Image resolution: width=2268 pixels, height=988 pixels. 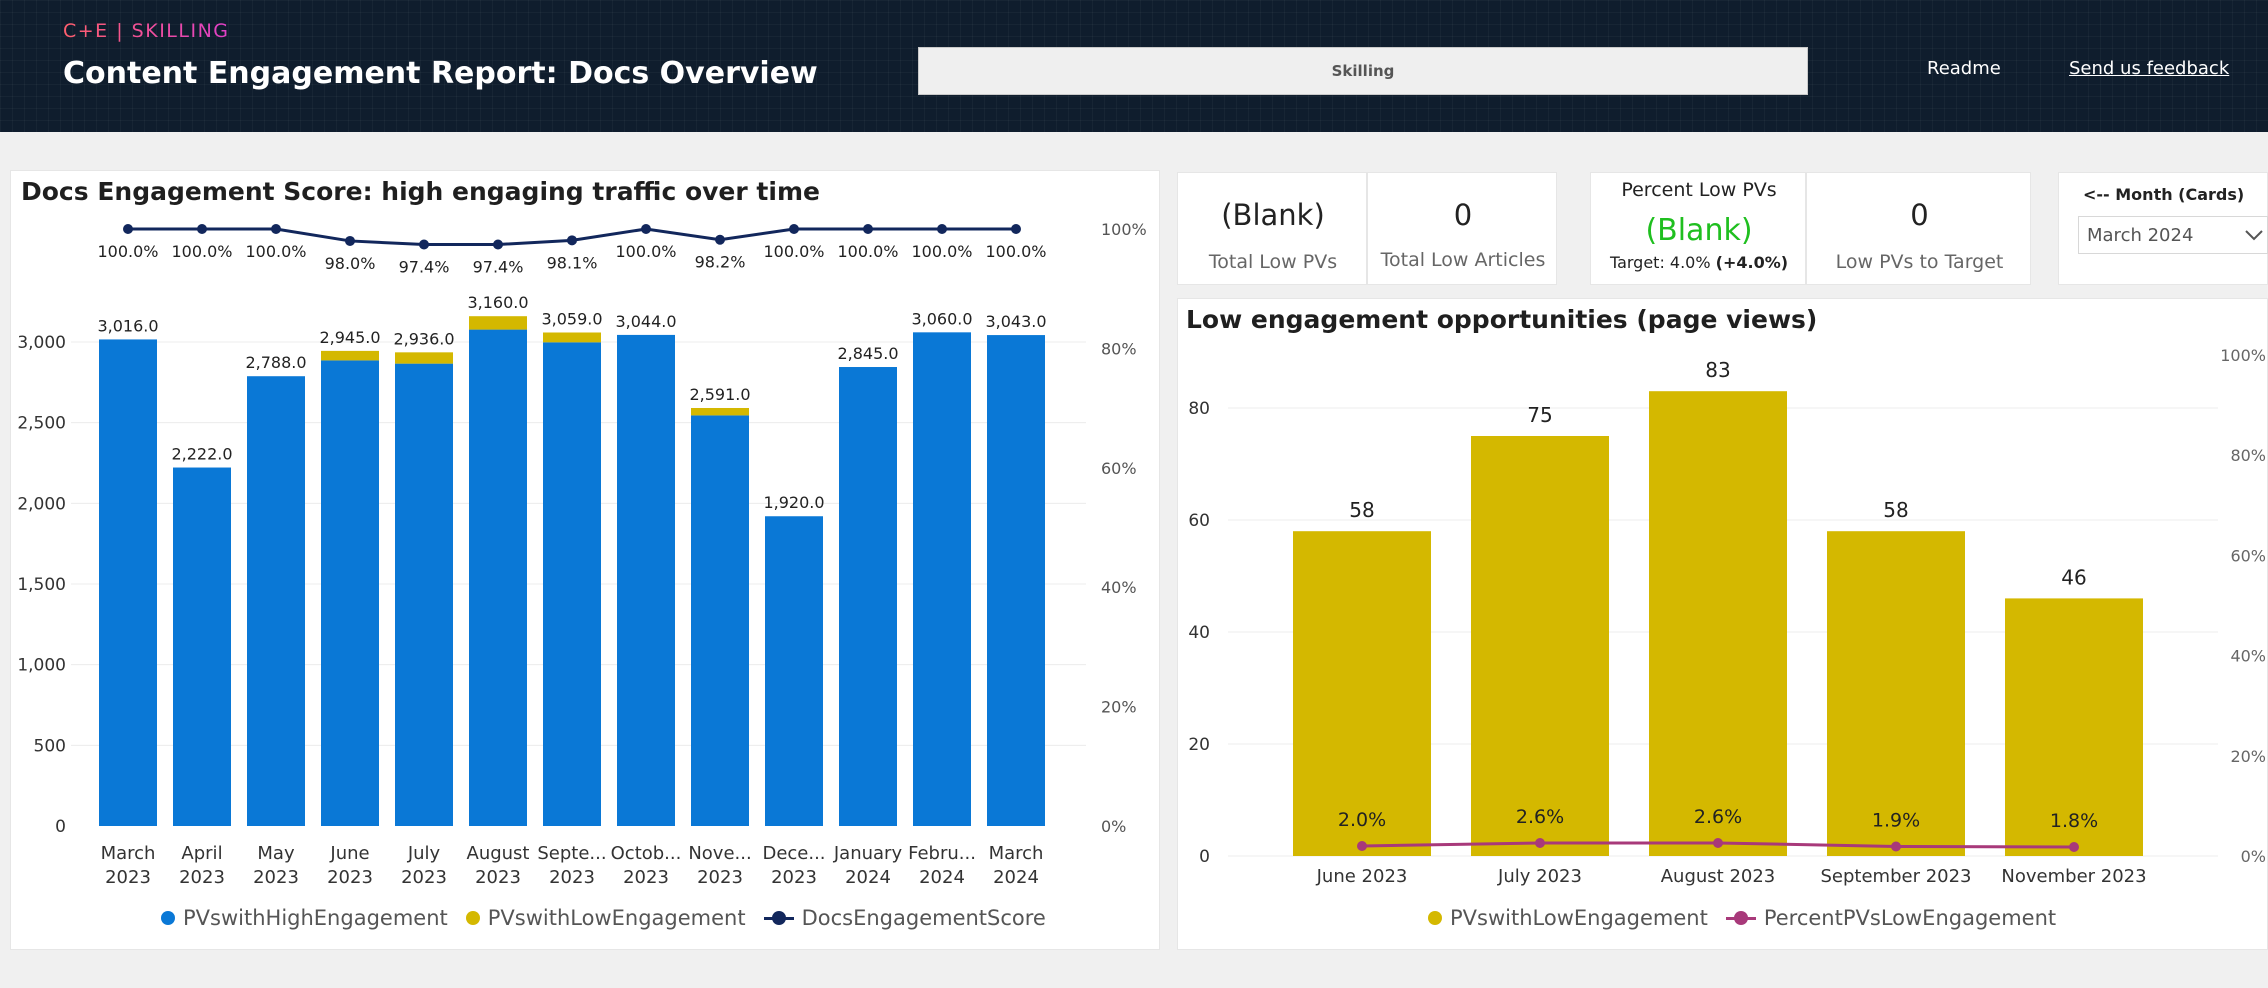 What do you see at coordinates (2140, 235) in the screenshot?
I see `month-dropdown-value: March 2024` at bounding box center [2140, 235].